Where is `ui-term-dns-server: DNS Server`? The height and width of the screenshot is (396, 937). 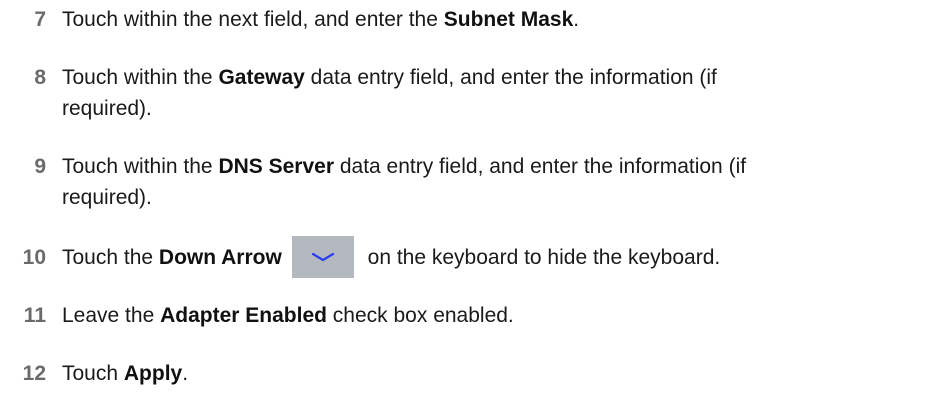
ui-term-dns-server: DNS Server is located at coordinates (276, 166).